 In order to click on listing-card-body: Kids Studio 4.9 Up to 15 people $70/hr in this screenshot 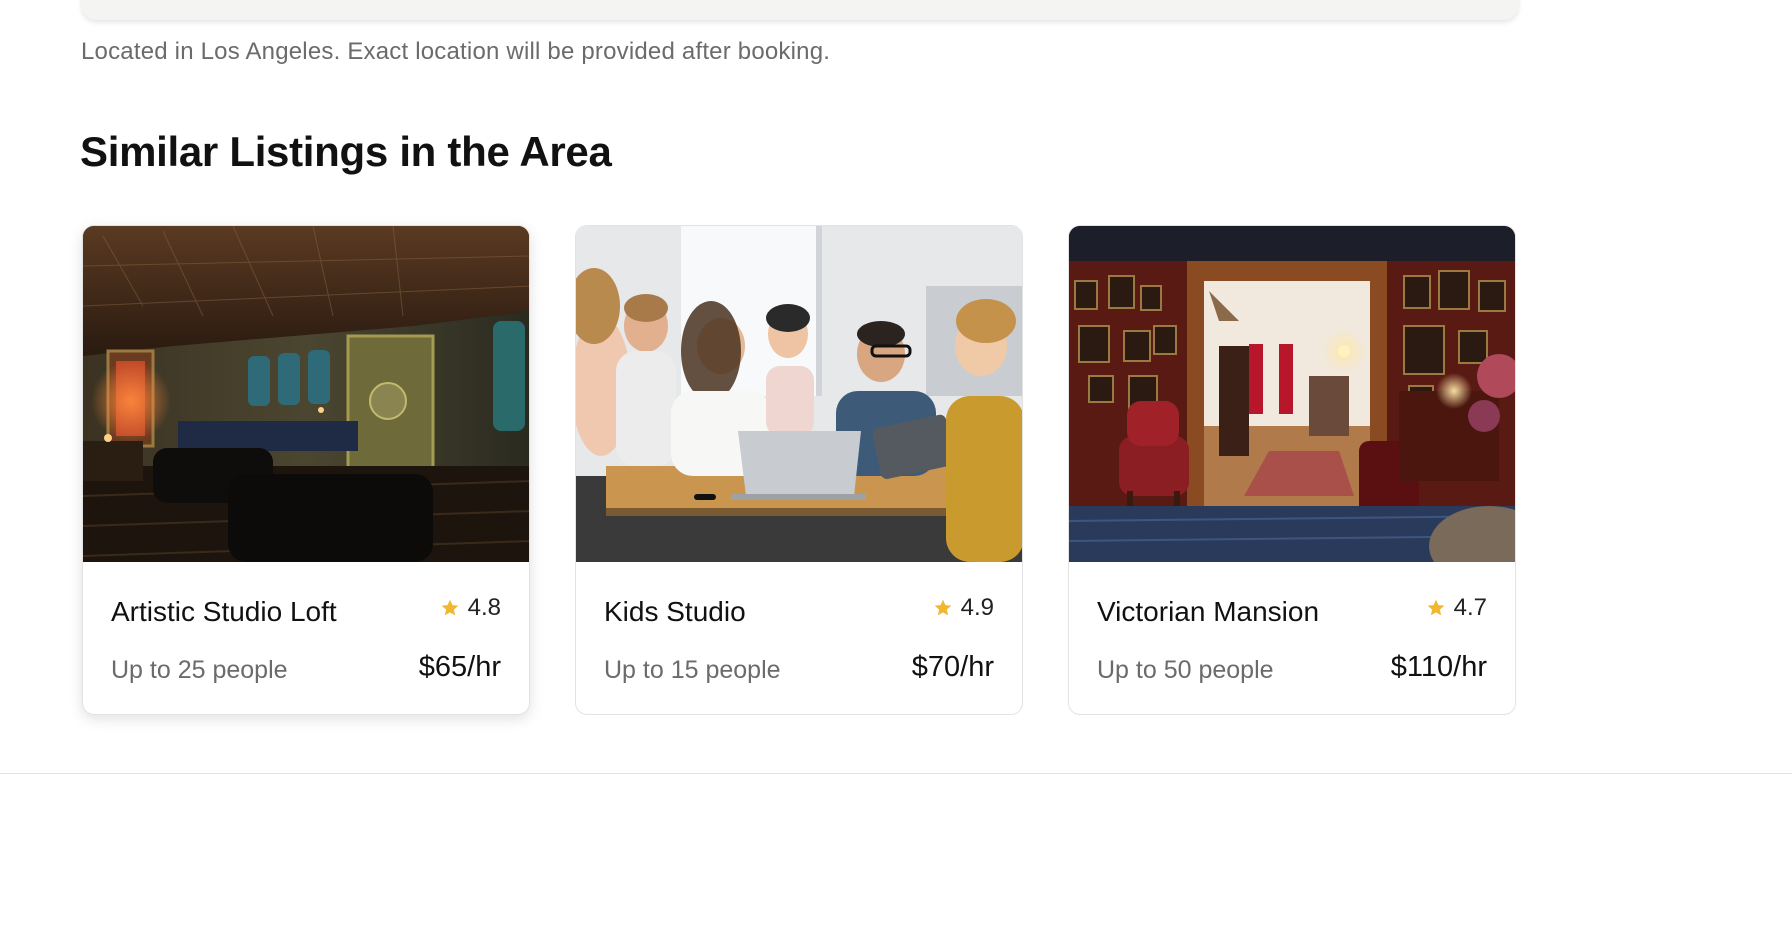, I will do `click(799, 638)`.